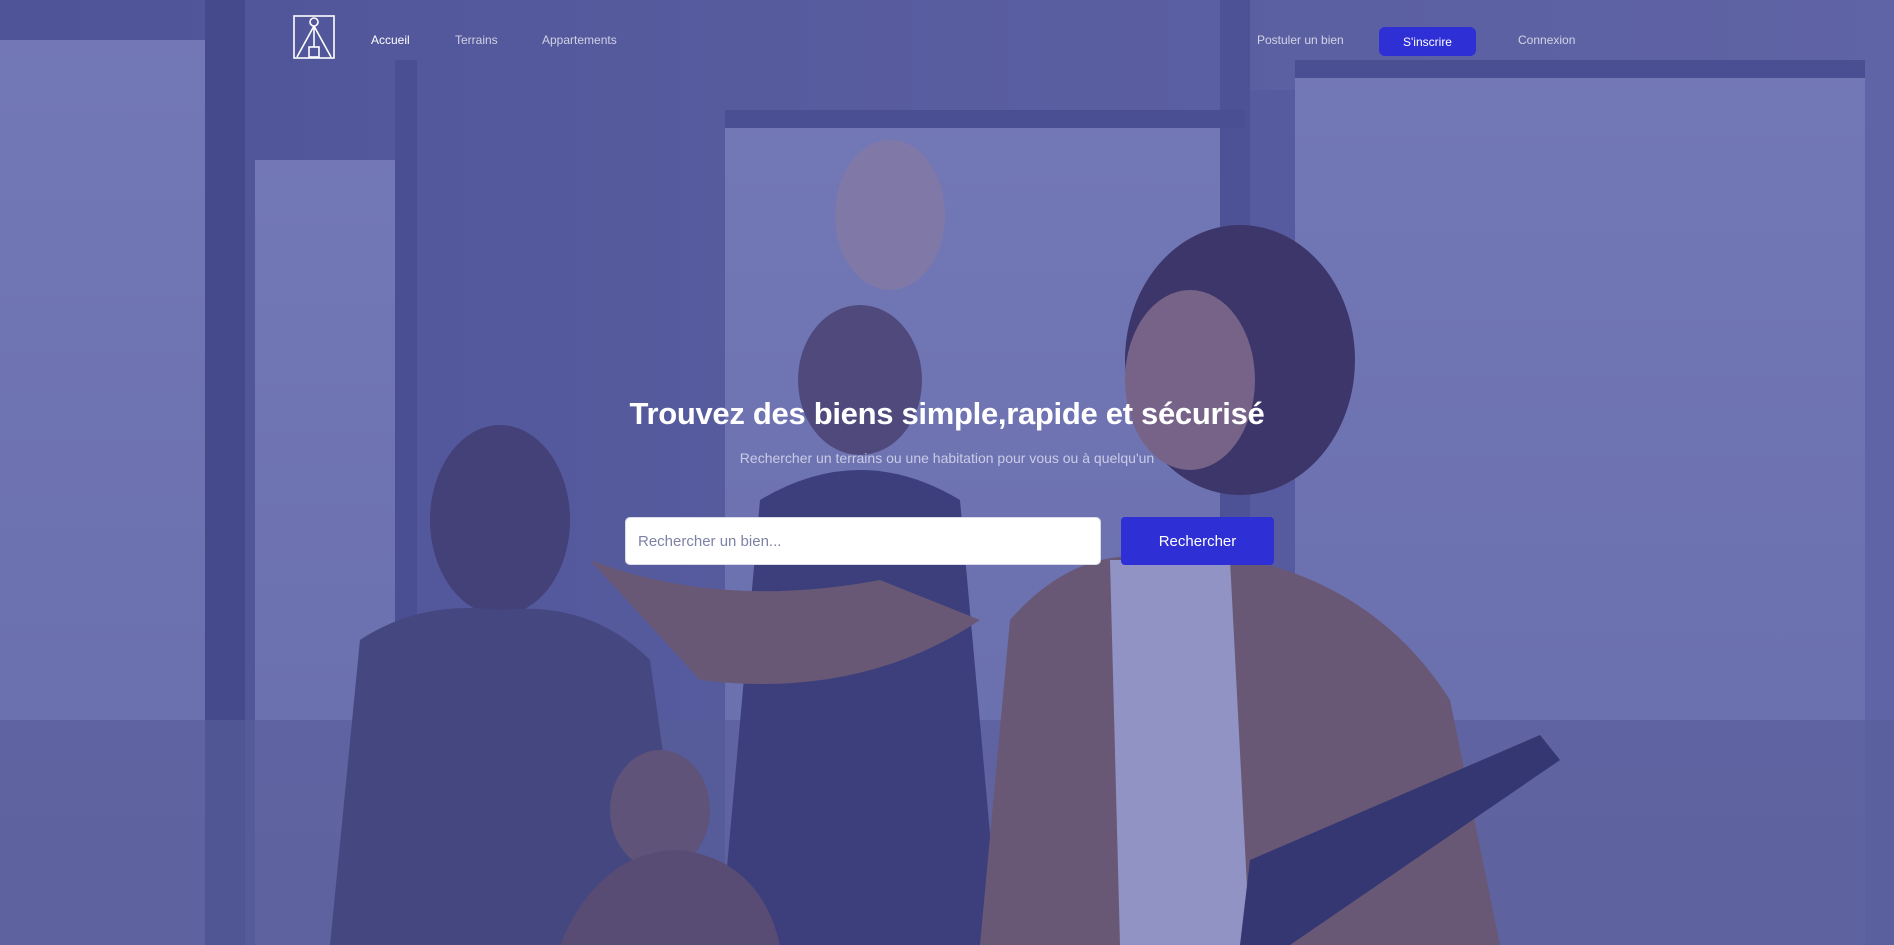 The width and height of the screenshot is (1894, 945). Describe the element at coordinates (390, 40) in the screenshot. I see `nav-link-accueil: Accueil` at that location.